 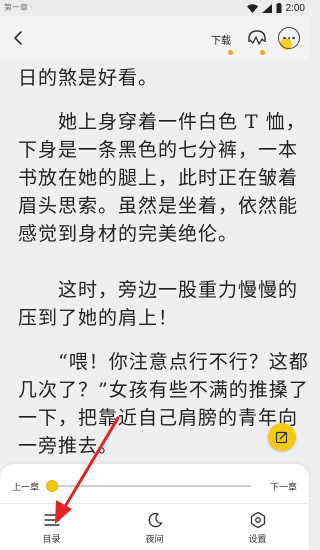 What do you see at coordinates (158, 206) in the screenshot?
I see `text-line: 眉头思索。虽然是坐着，依然能` at bounding box center [158, 206].